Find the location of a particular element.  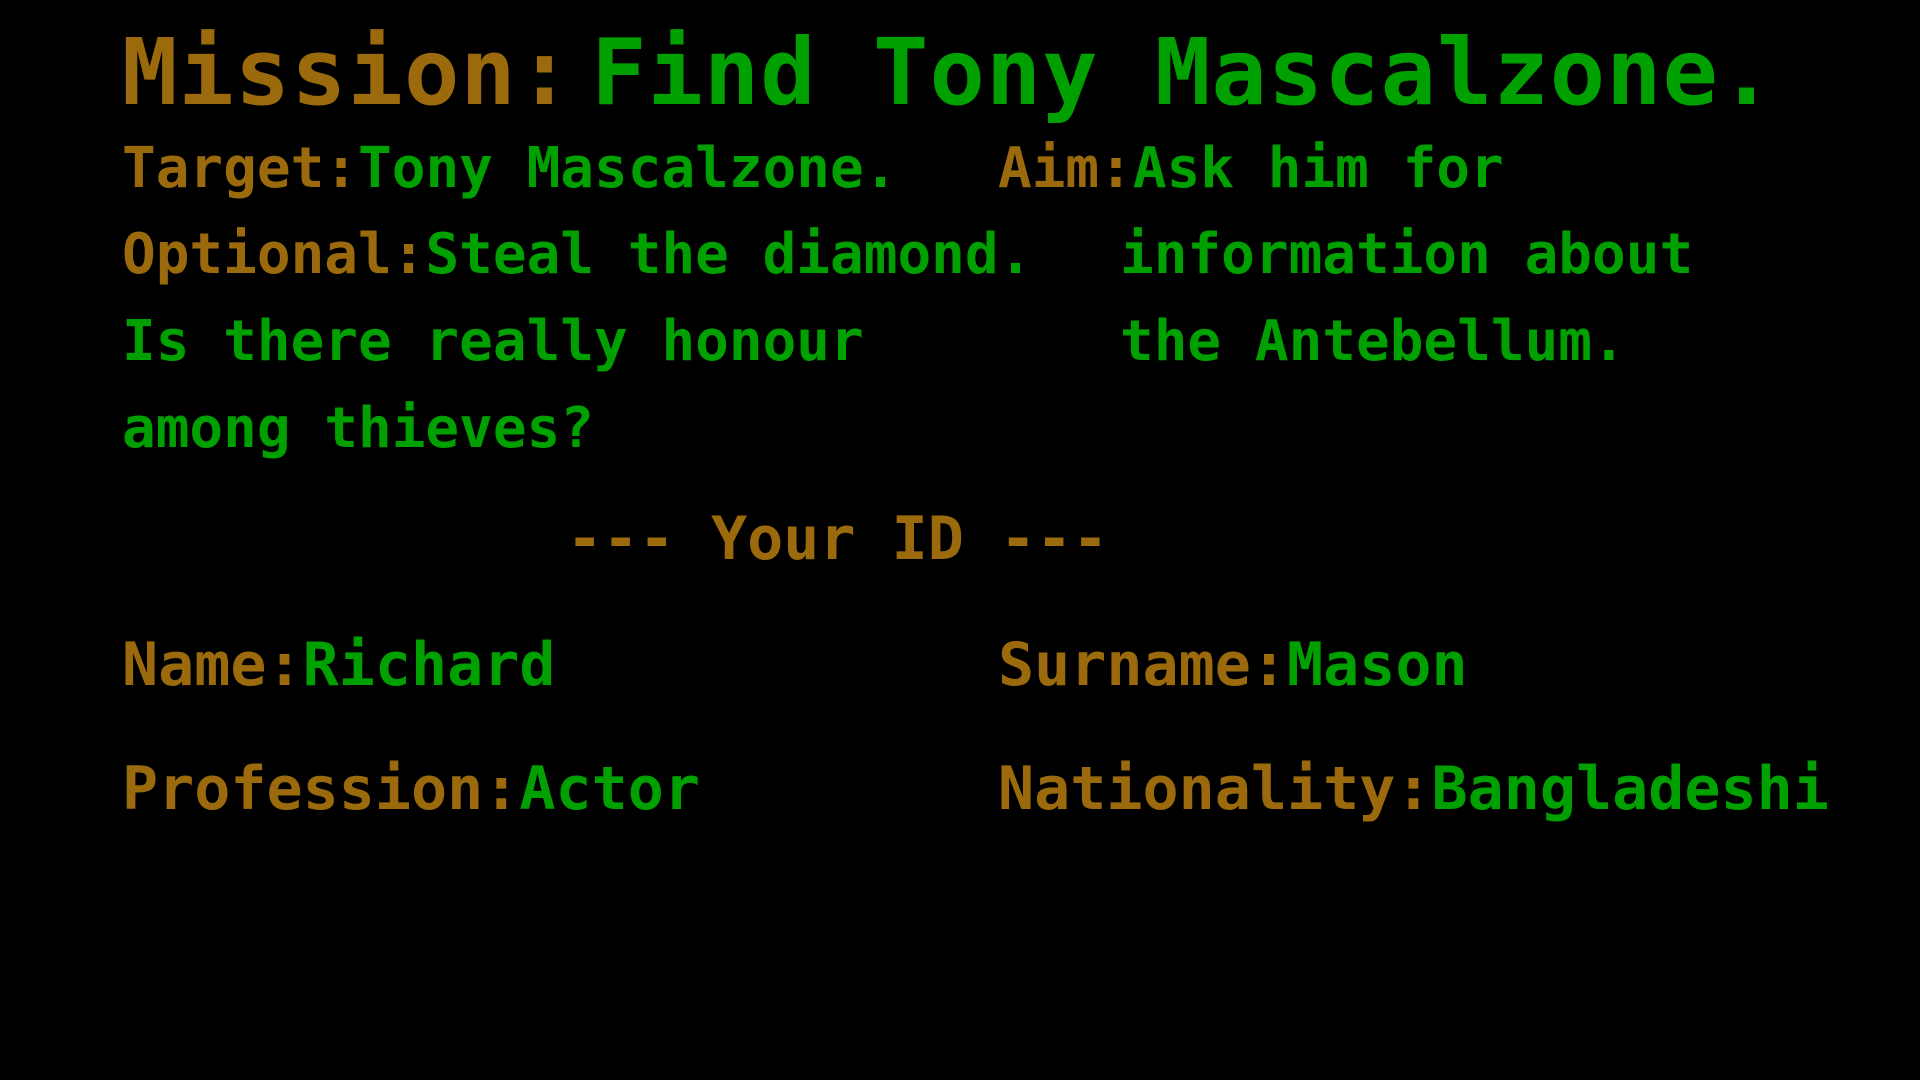

surname-value: Mason is located at coordinates (1377, 665).